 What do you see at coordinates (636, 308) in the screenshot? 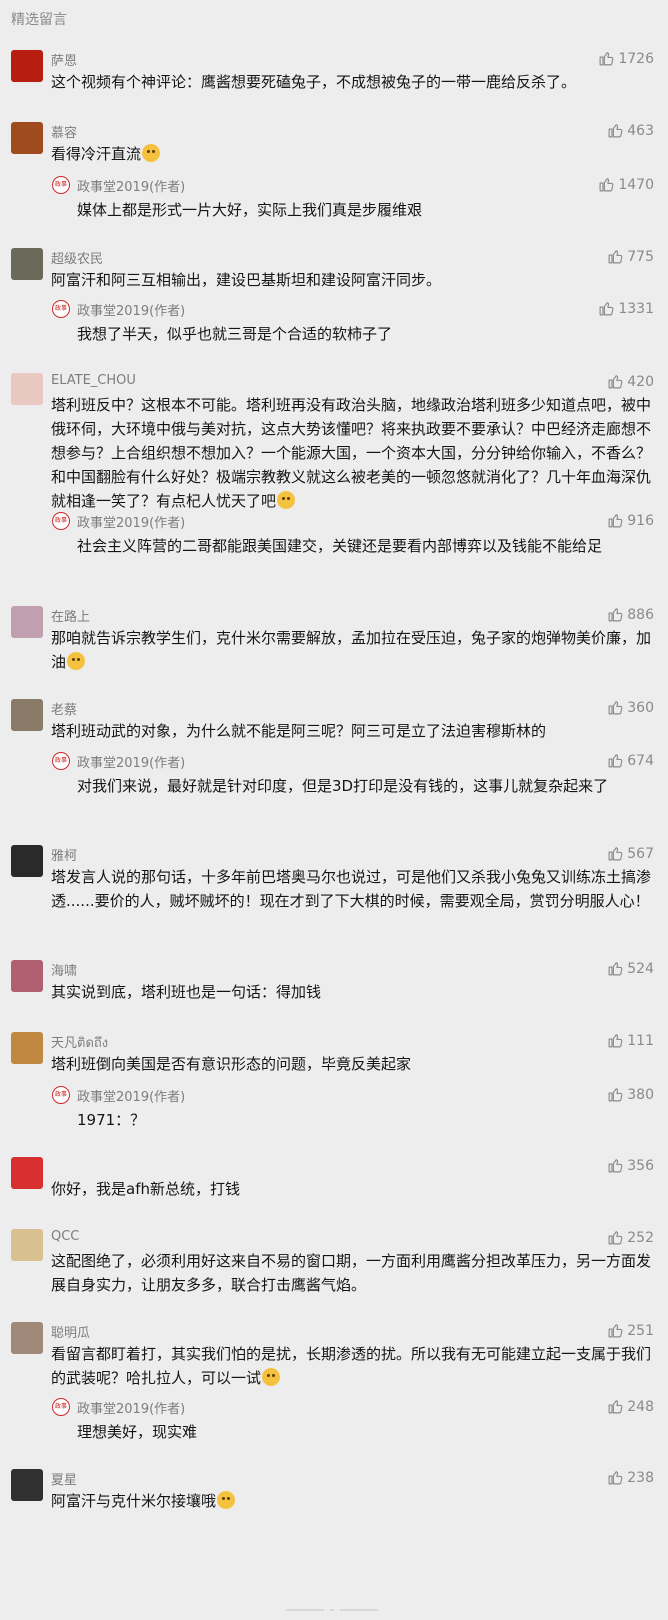
I see `like-count: 1331` at bounding box center [636, 308].